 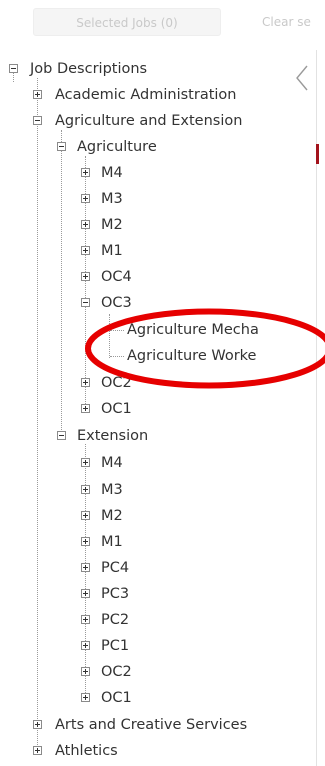 I want to click on tree-node-label: Arts and Creative Services, so click(x=151, y=725).